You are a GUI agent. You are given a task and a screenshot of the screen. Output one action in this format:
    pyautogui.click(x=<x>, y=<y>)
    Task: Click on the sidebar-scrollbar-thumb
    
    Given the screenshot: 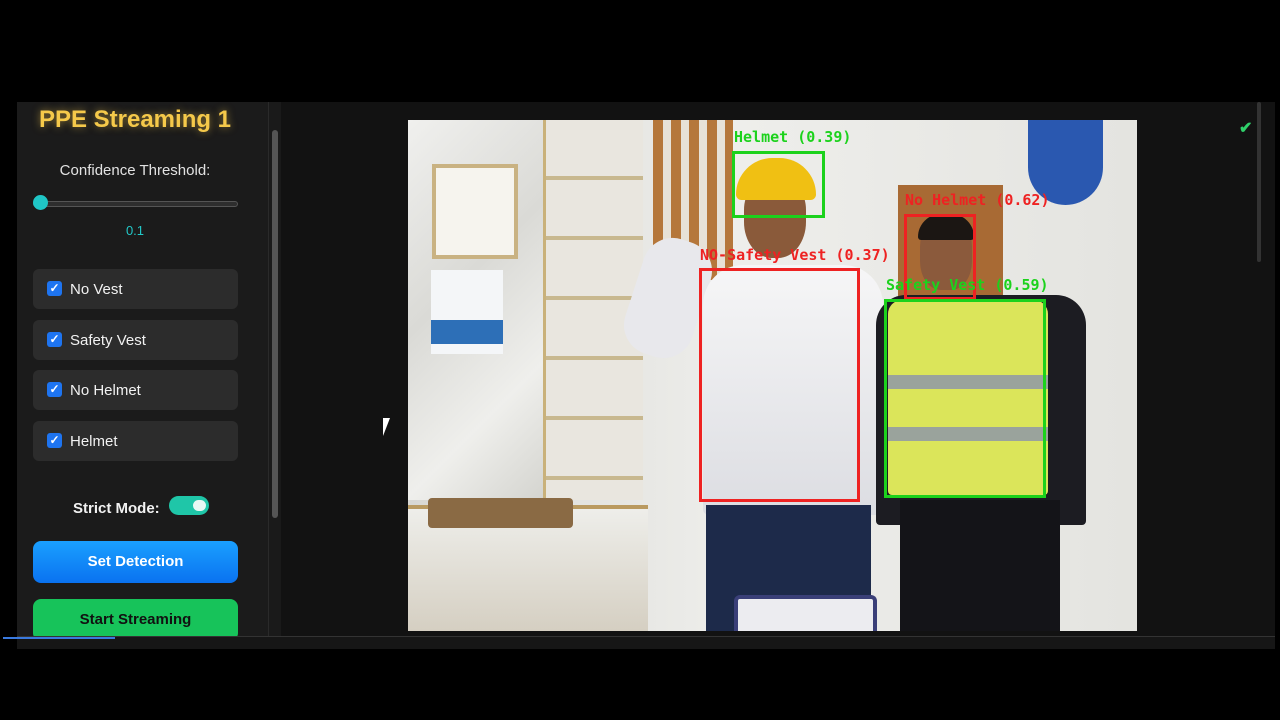 What is the action you would take?
    pyautogui.click(x=275, y=324)
    